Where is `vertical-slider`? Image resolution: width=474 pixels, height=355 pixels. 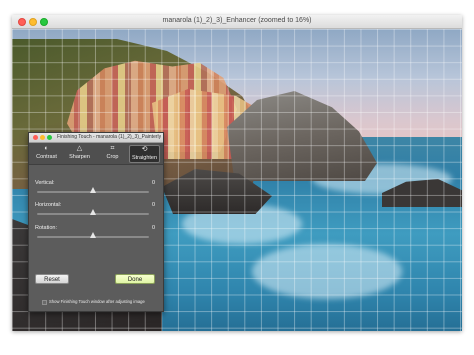 vertical-slider is located at coordinates (93, 190).